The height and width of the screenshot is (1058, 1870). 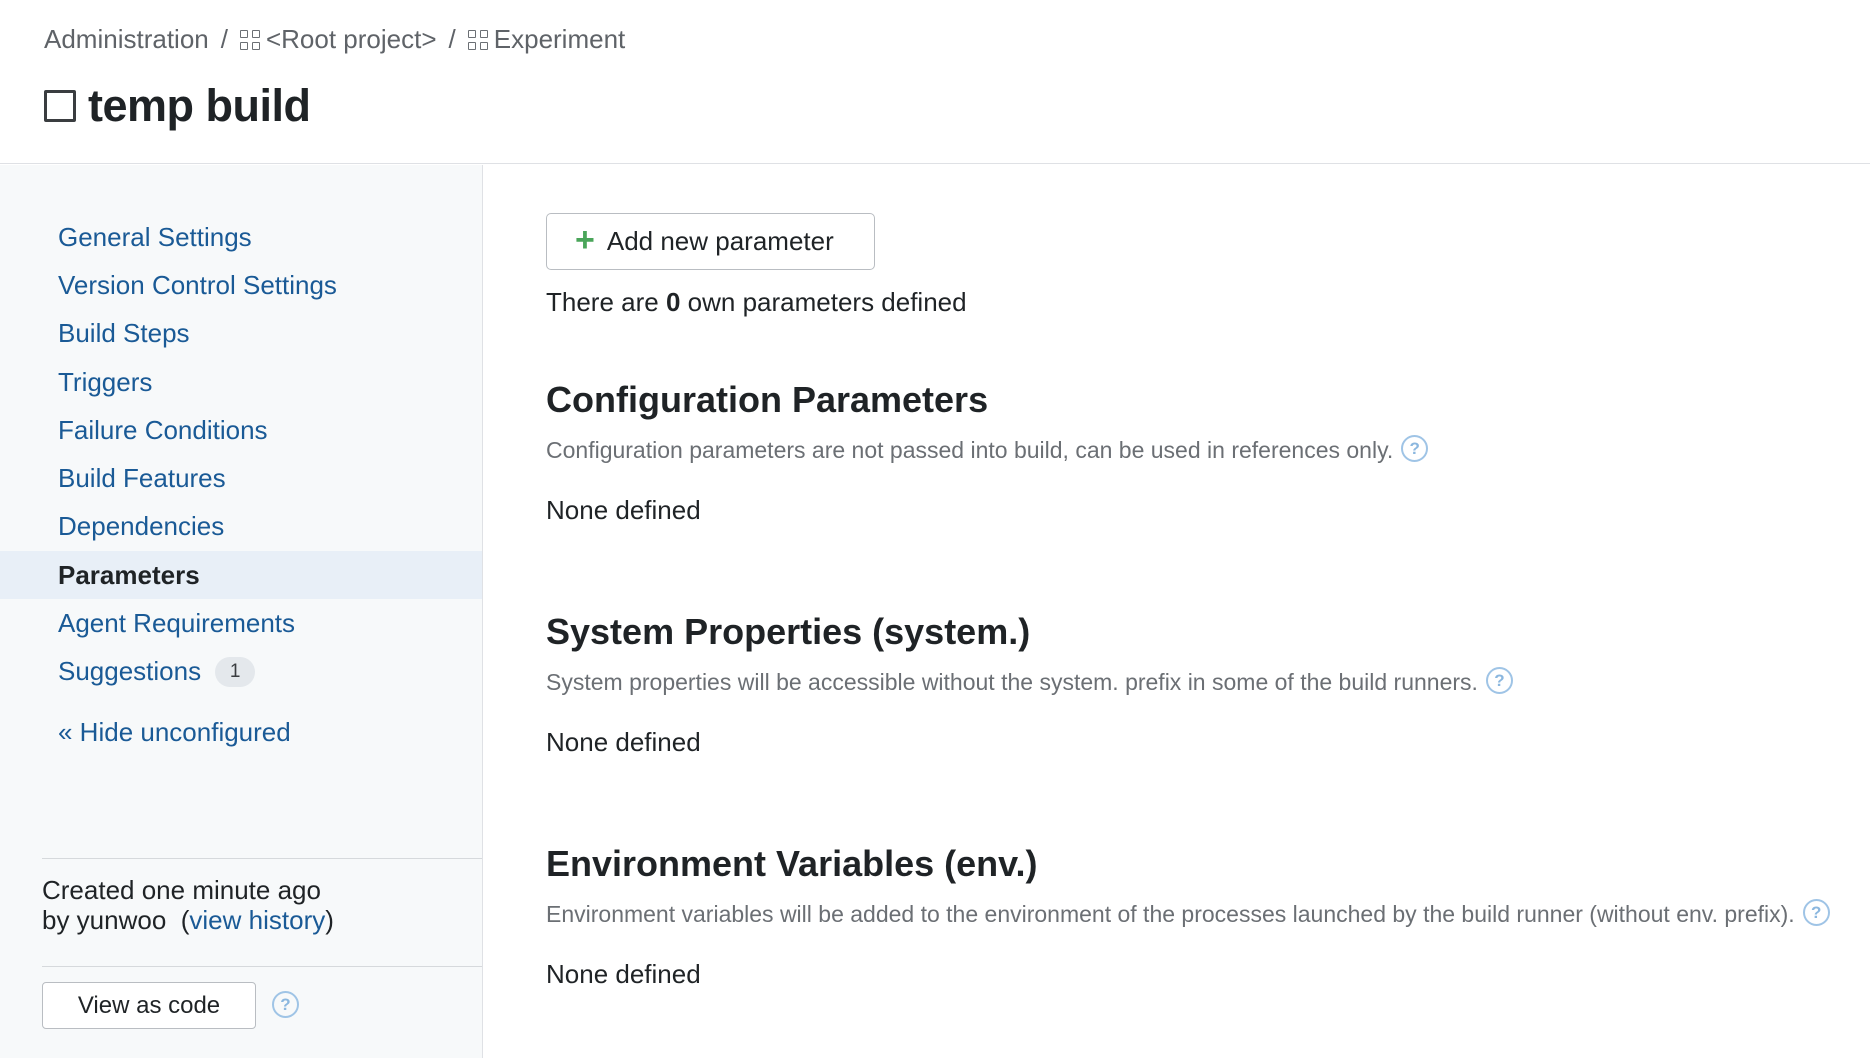 I want to click on breadcrumb-label: Administration, so click(x=126, y=39).